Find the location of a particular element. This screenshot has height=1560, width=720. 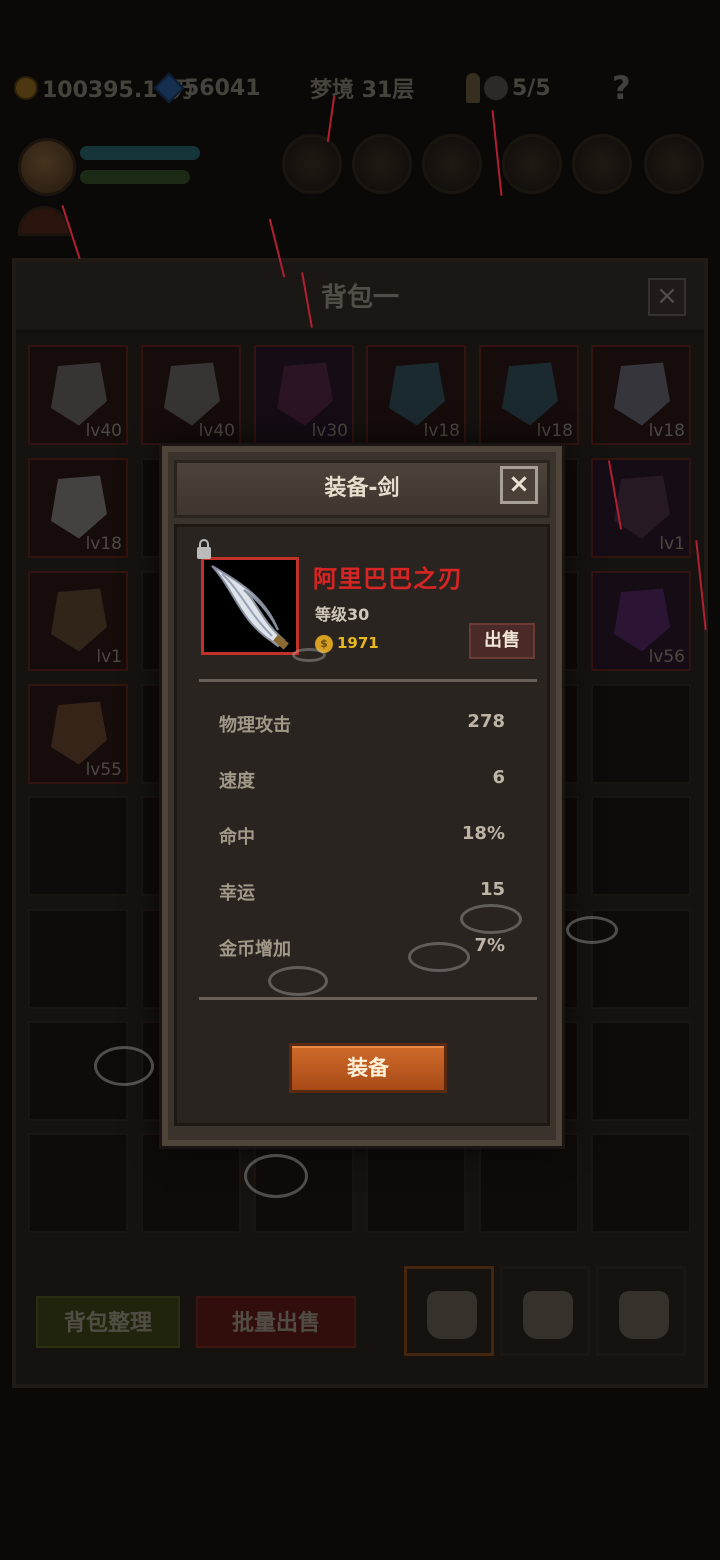

armor-icon is located at coordinates (305, 394).